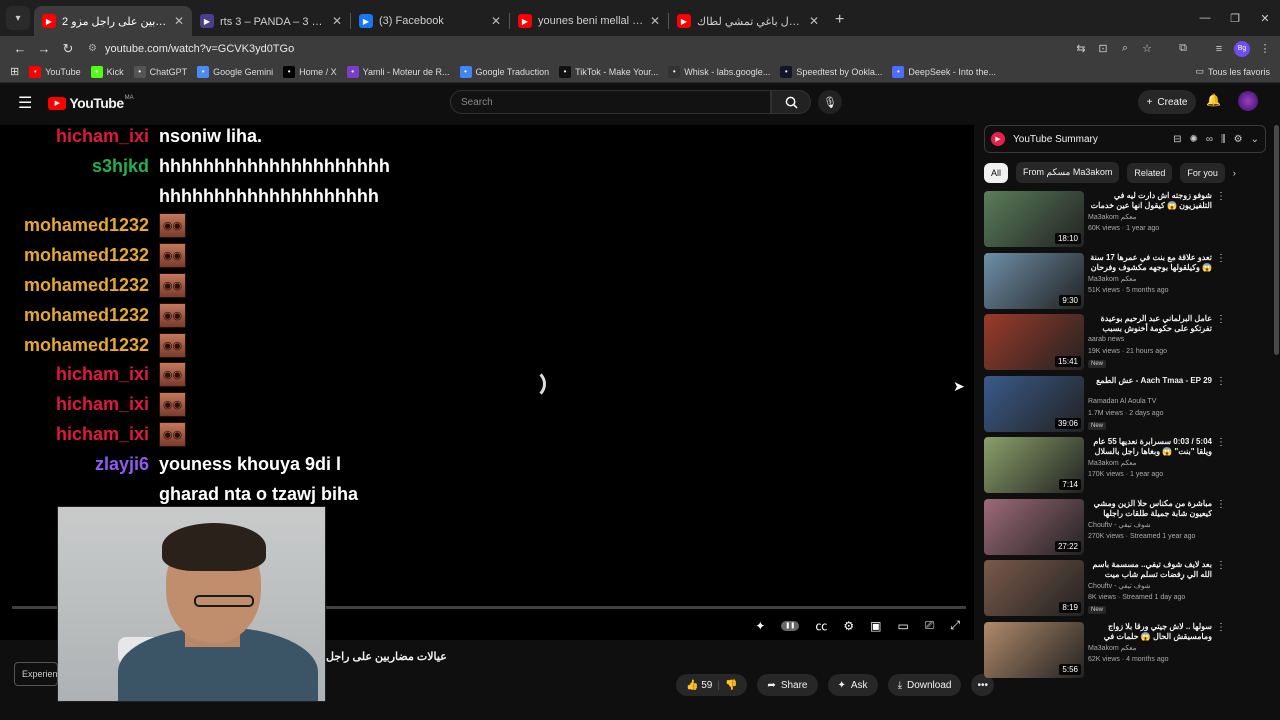  I want to click on captions-icon: ㏄, so click(821, 625).